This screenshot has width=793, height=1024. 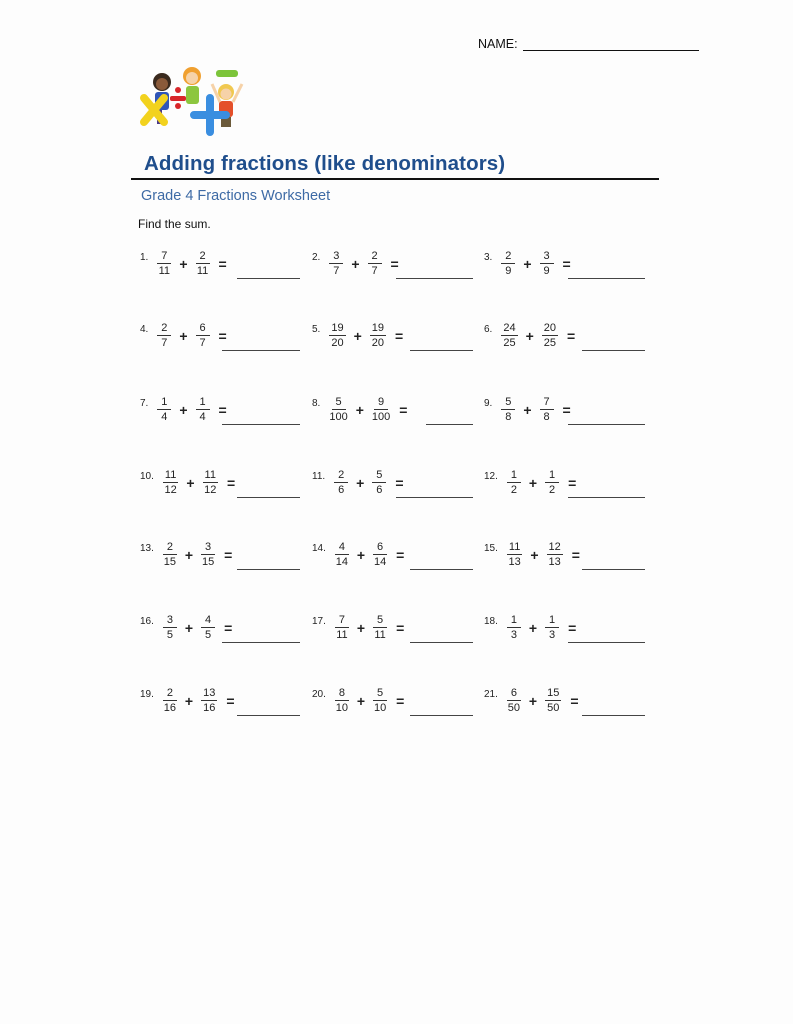 What do you see at coordinates (341, 700) in the screenshot?
I see `fraction-a: 8 10` at bounding box center [341, 700].